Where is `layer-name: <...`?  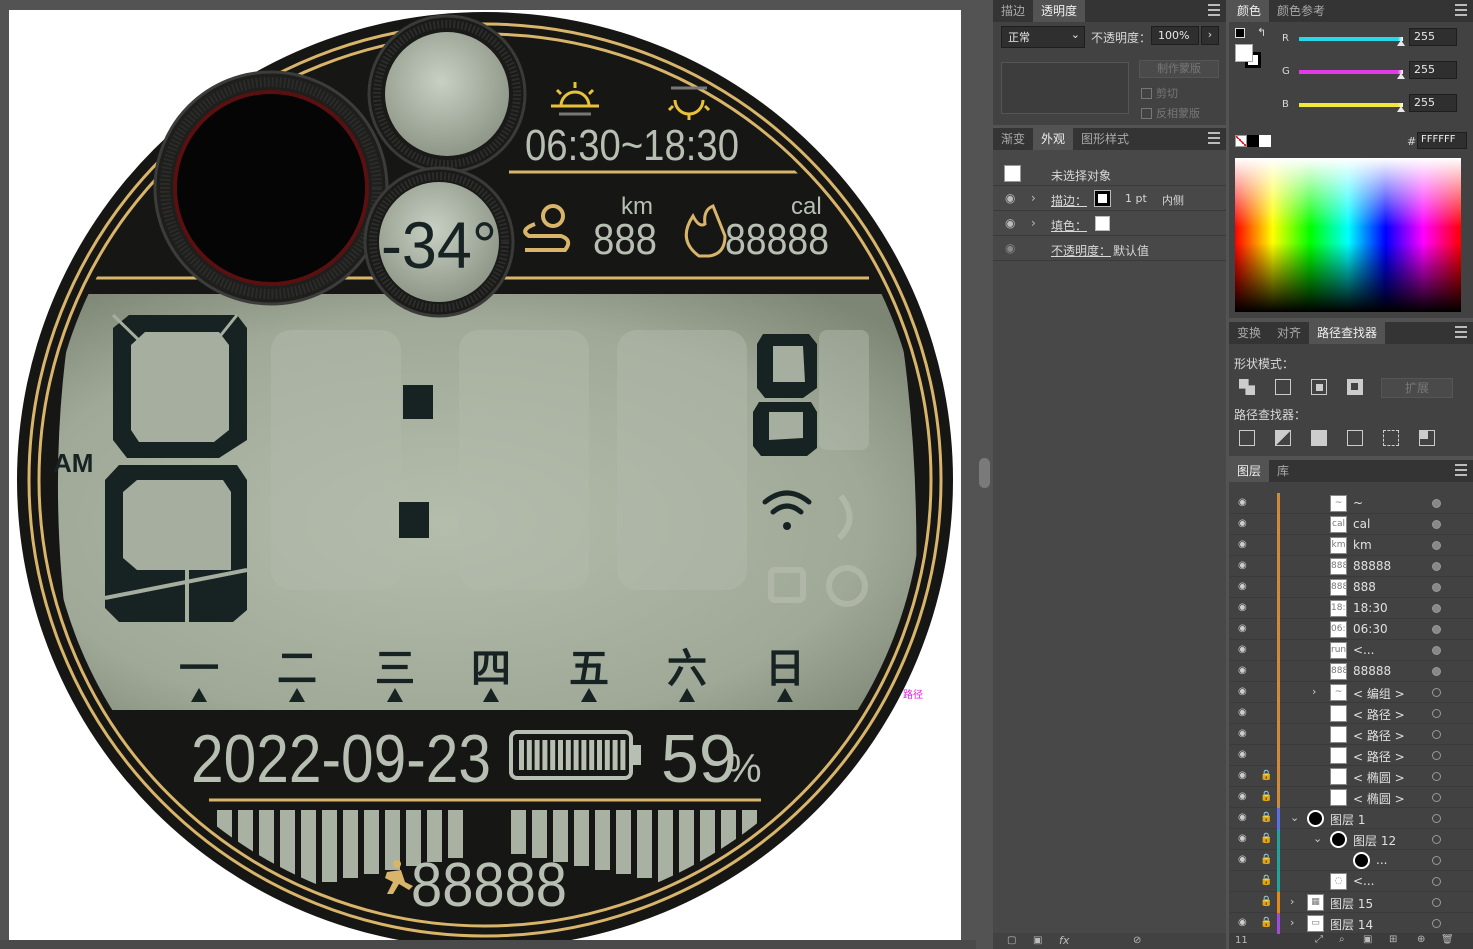 layer-name: <... is located at coordinates (1364, 650).